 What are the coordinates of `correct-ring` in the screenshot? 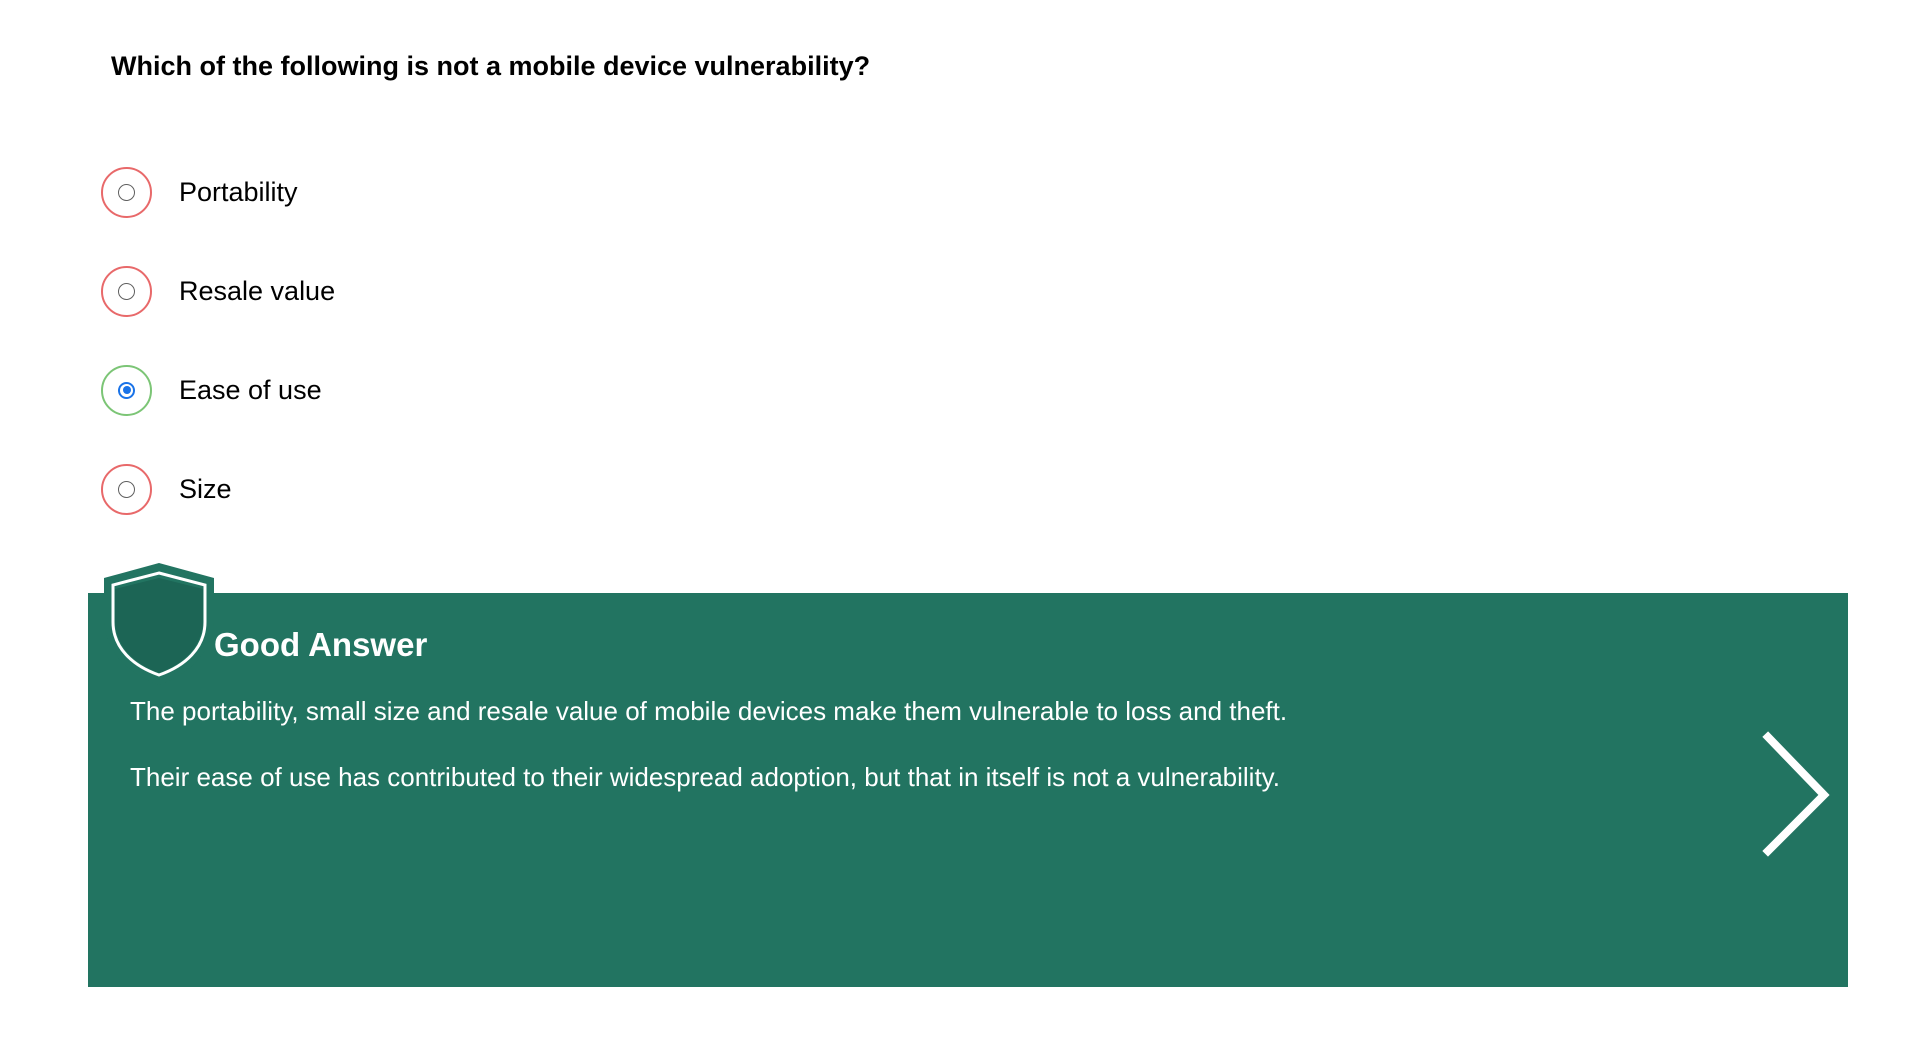 It's located at (126, 390).